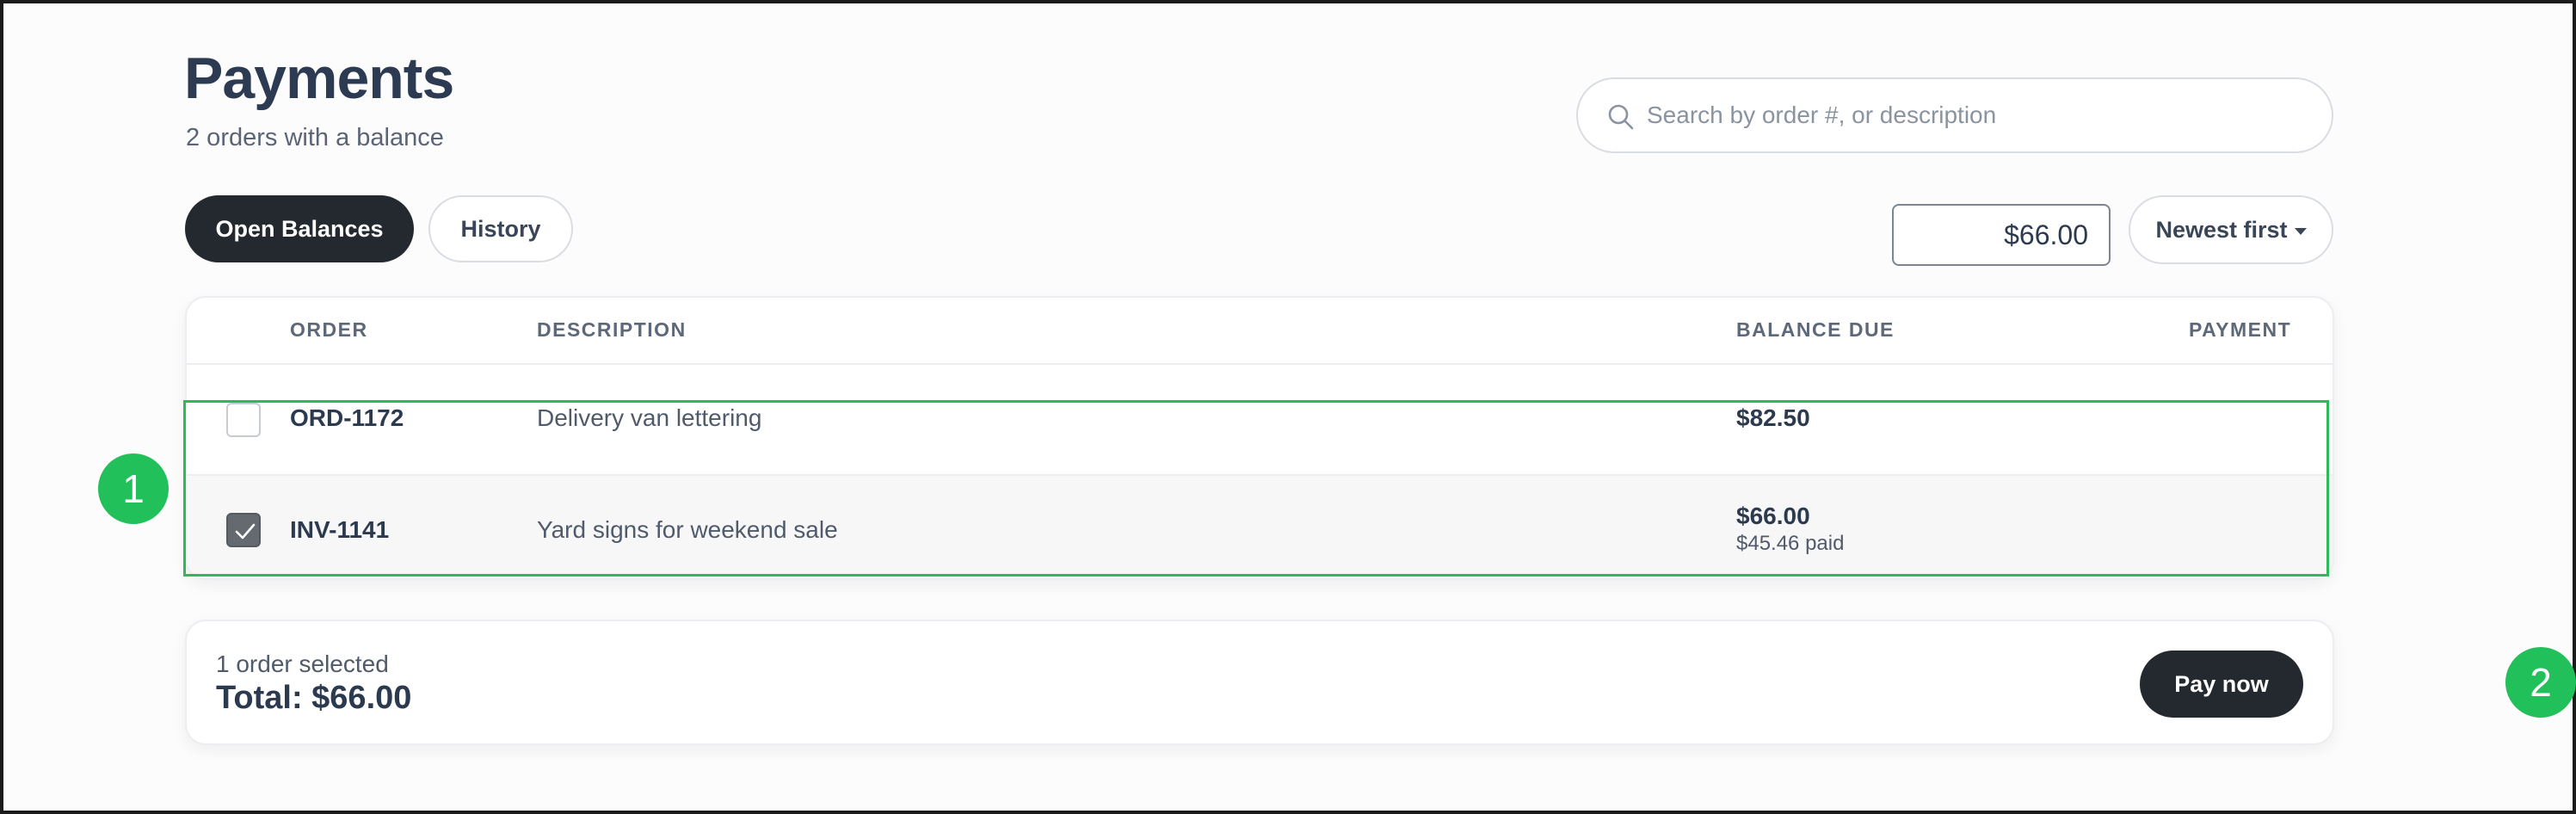  Describe the element at coordinates (649, 417) in the screenshot. I see `order-description: Delivery van lettering` at that location.